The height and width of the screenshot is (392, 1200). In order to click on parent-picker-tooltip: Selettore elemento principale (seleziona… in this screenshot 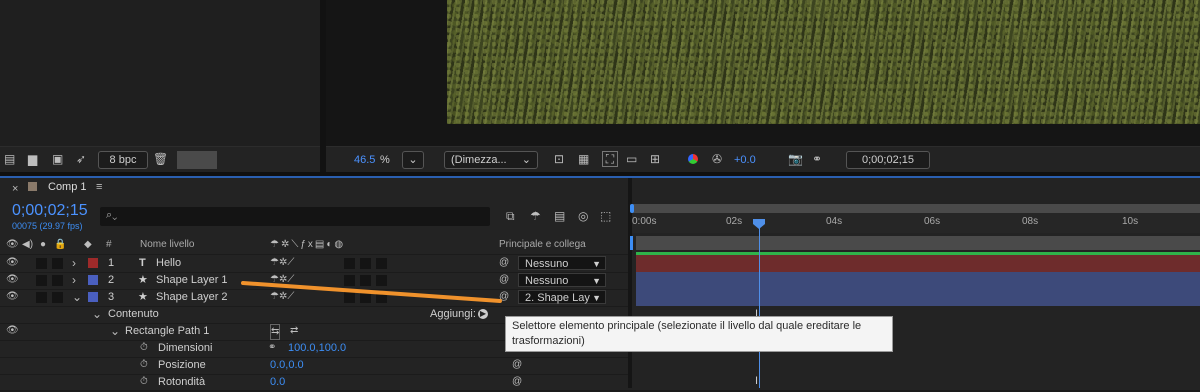, I will do `click(699, 334)`.